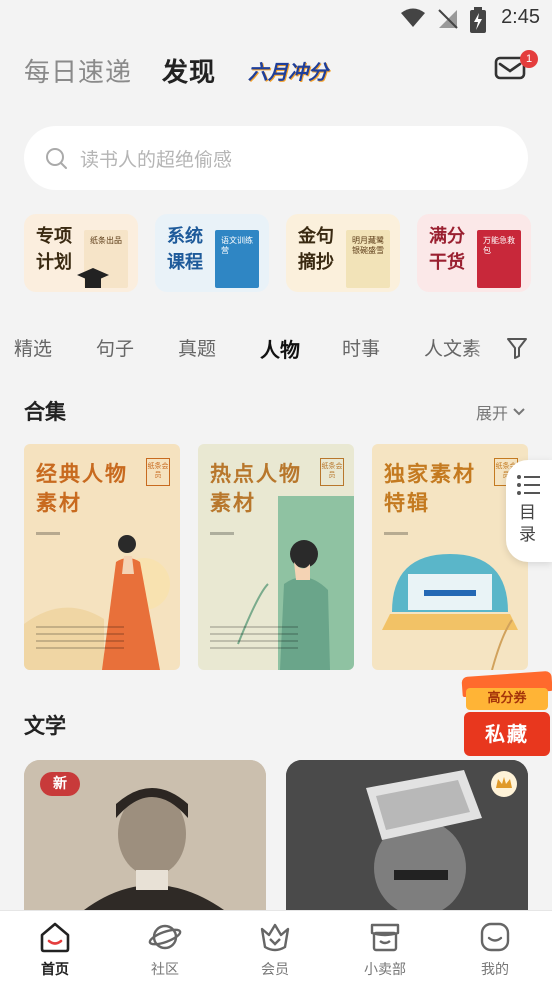 The height and width of the screenshot is (983, 552). Describe the element at coordinates (288, 70) in the screenshot. I see `tab-june-campaign: 六月冲分` at that location.